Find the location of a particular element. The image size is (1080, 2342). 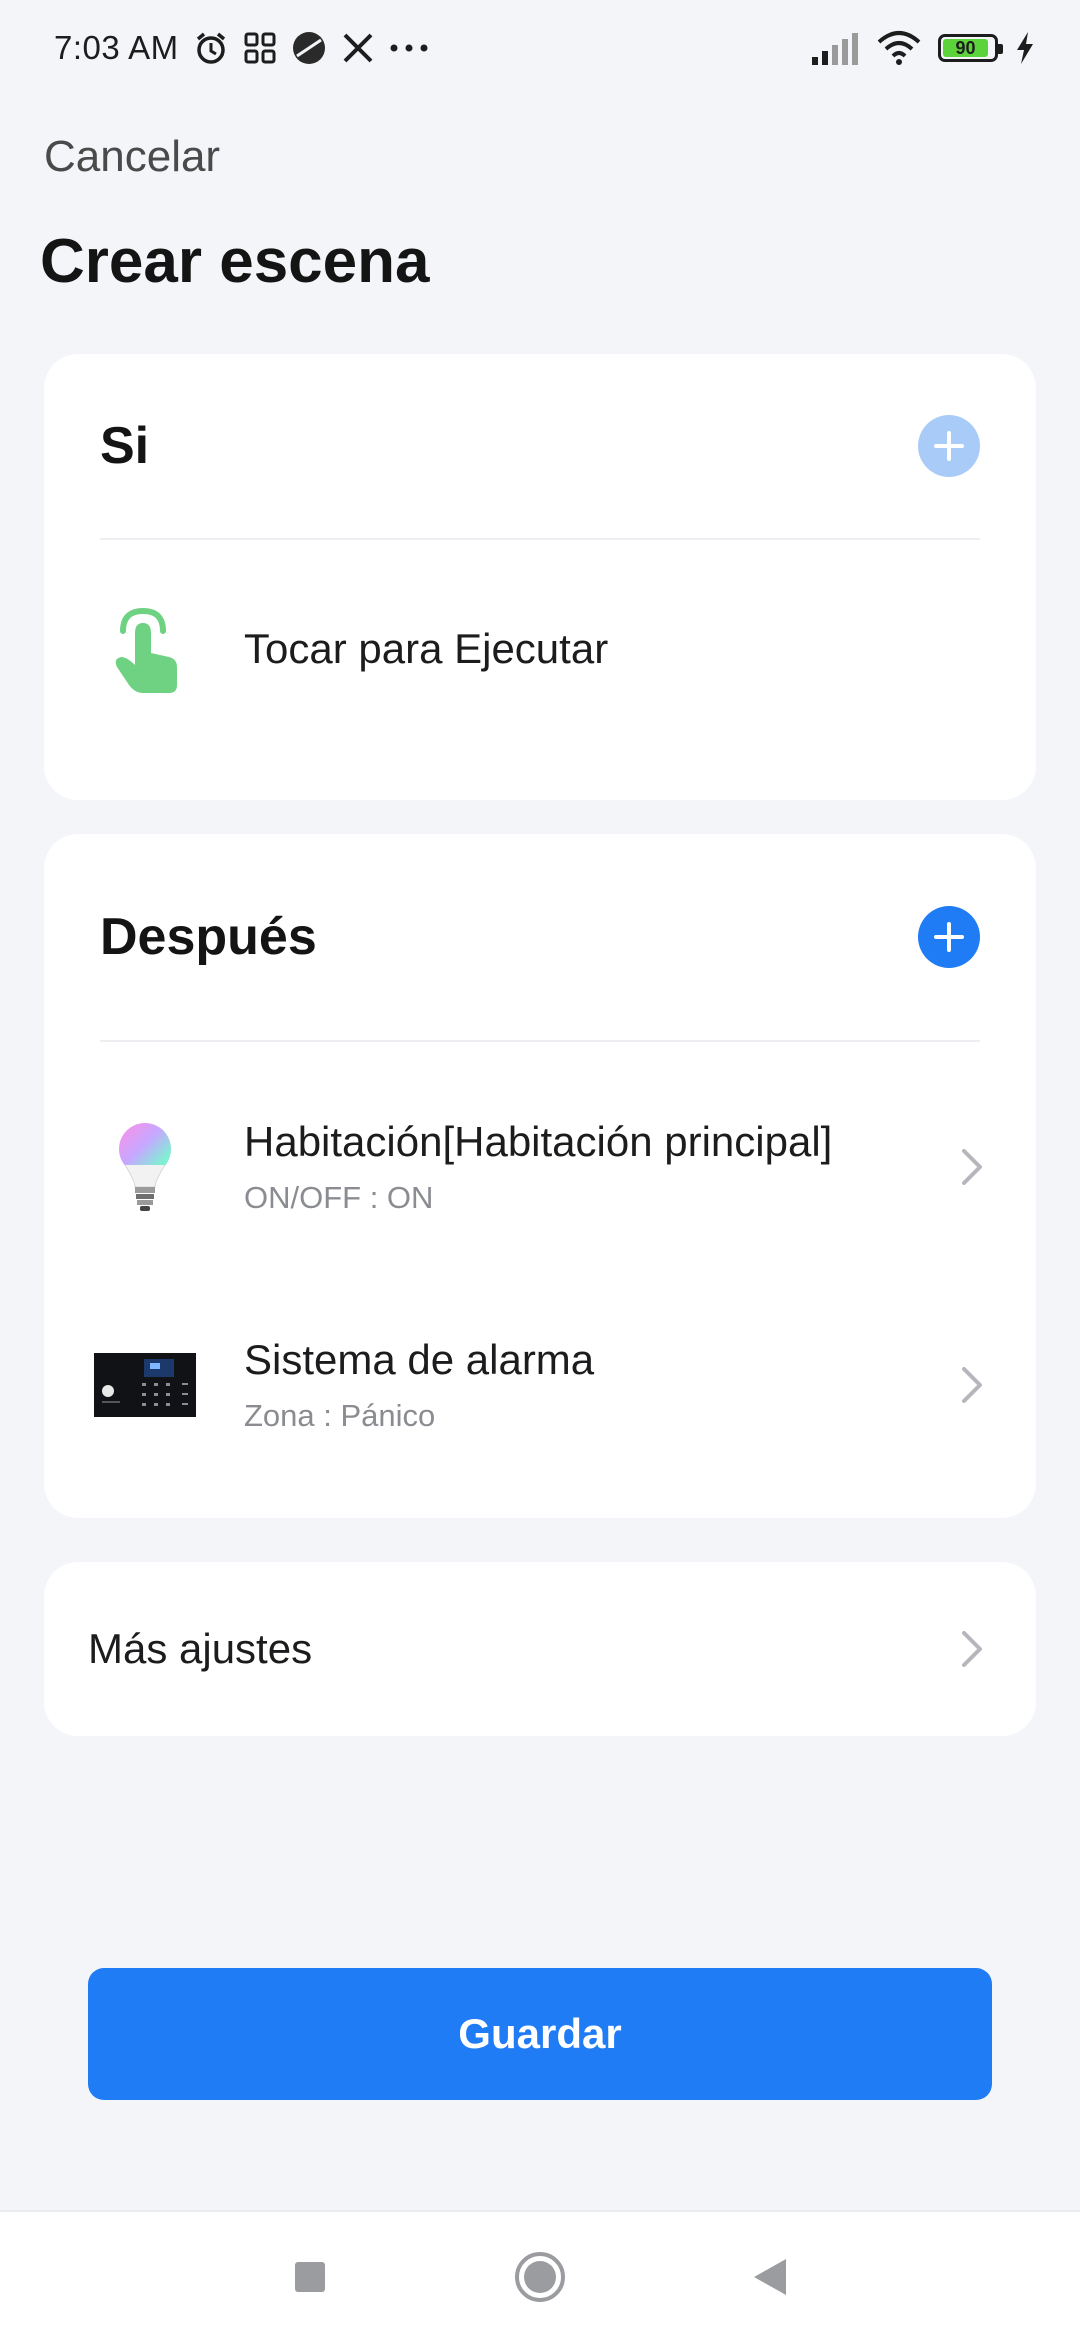

page-title: Crear escena is located at coordinates (235, 261).